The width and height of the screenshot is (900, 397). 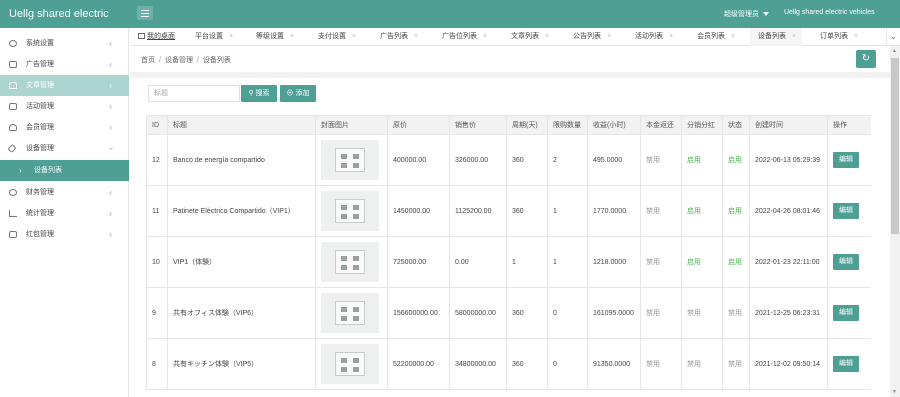 I want to click on cell-status: 禁用, so click(x=736, y=364).